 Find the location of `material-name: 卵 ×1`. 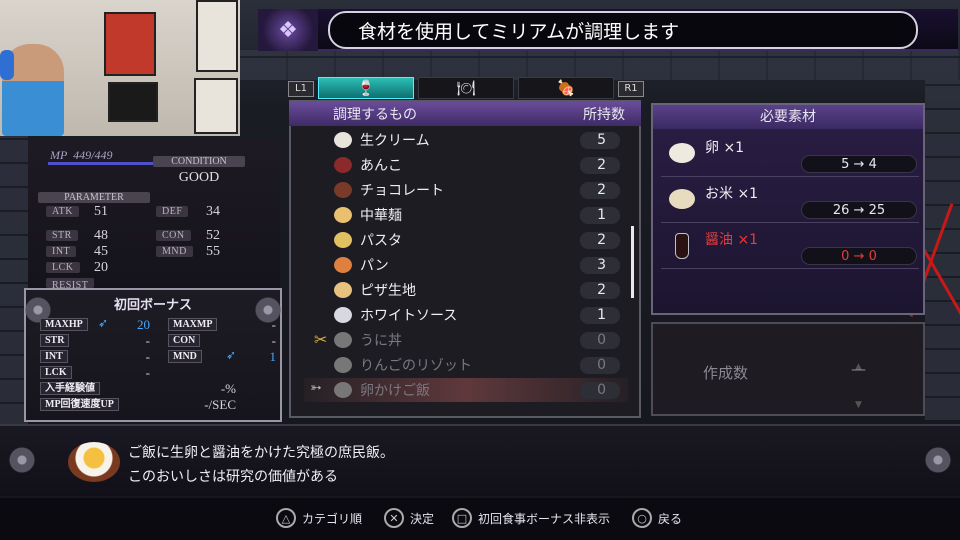

material-name: 卵 ×1 is located at coordinates (725, 148).